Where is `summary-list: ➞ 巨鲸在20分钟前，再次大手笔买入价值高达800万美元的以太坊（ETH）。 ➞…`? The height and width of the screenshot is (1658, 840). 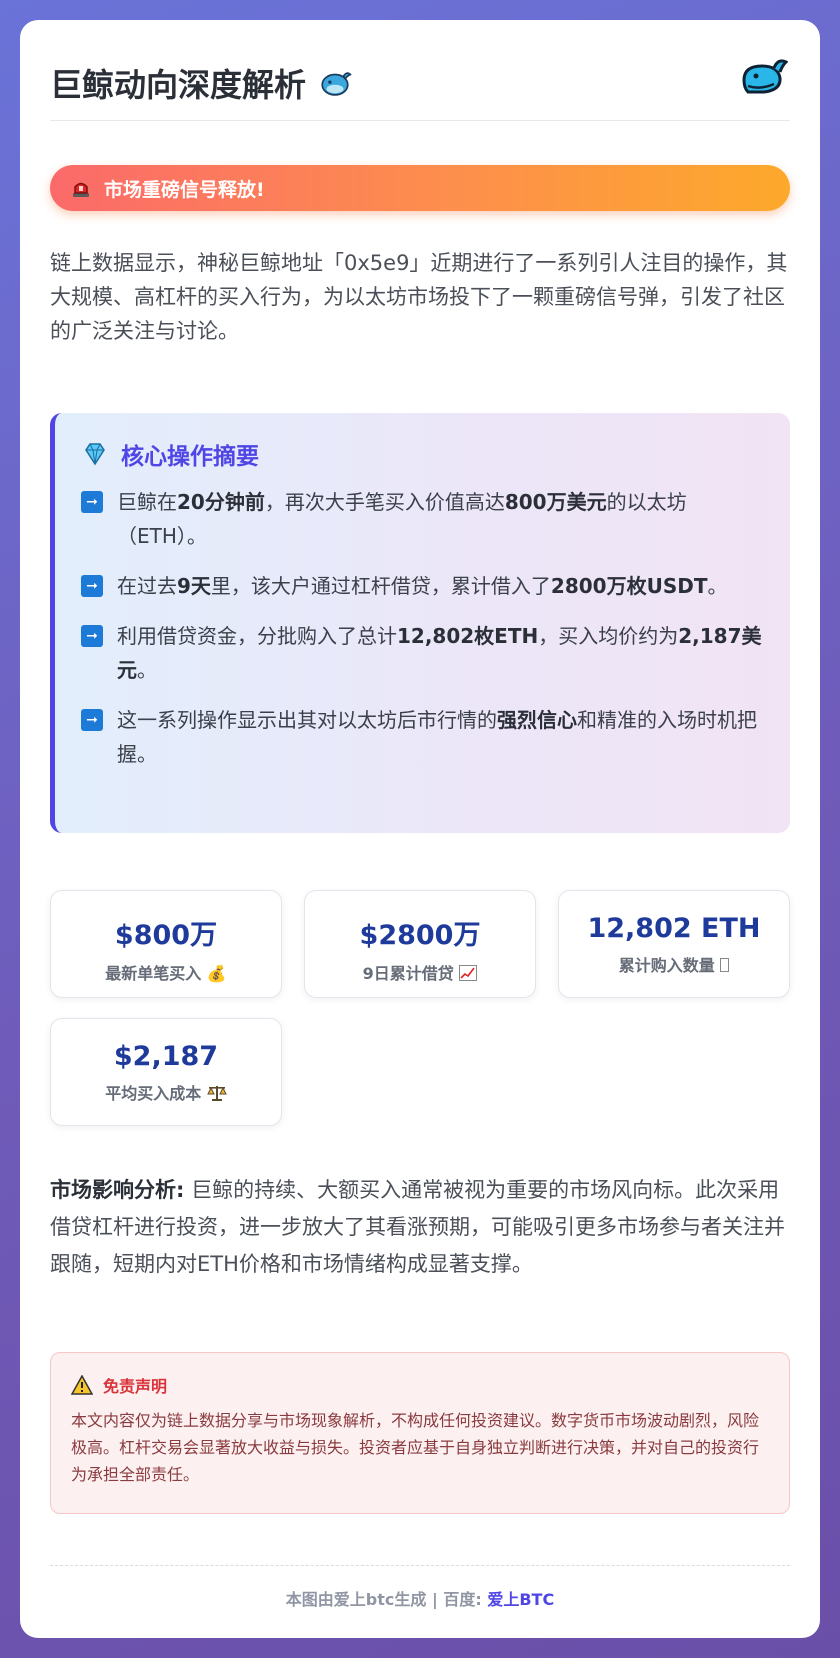 summary-list: ➞ 巨鲸在20分钟前，再次大手笔买入价值高达800万美元的以太坊（ETH）。 ➞… is located at coordinates (422, 628).